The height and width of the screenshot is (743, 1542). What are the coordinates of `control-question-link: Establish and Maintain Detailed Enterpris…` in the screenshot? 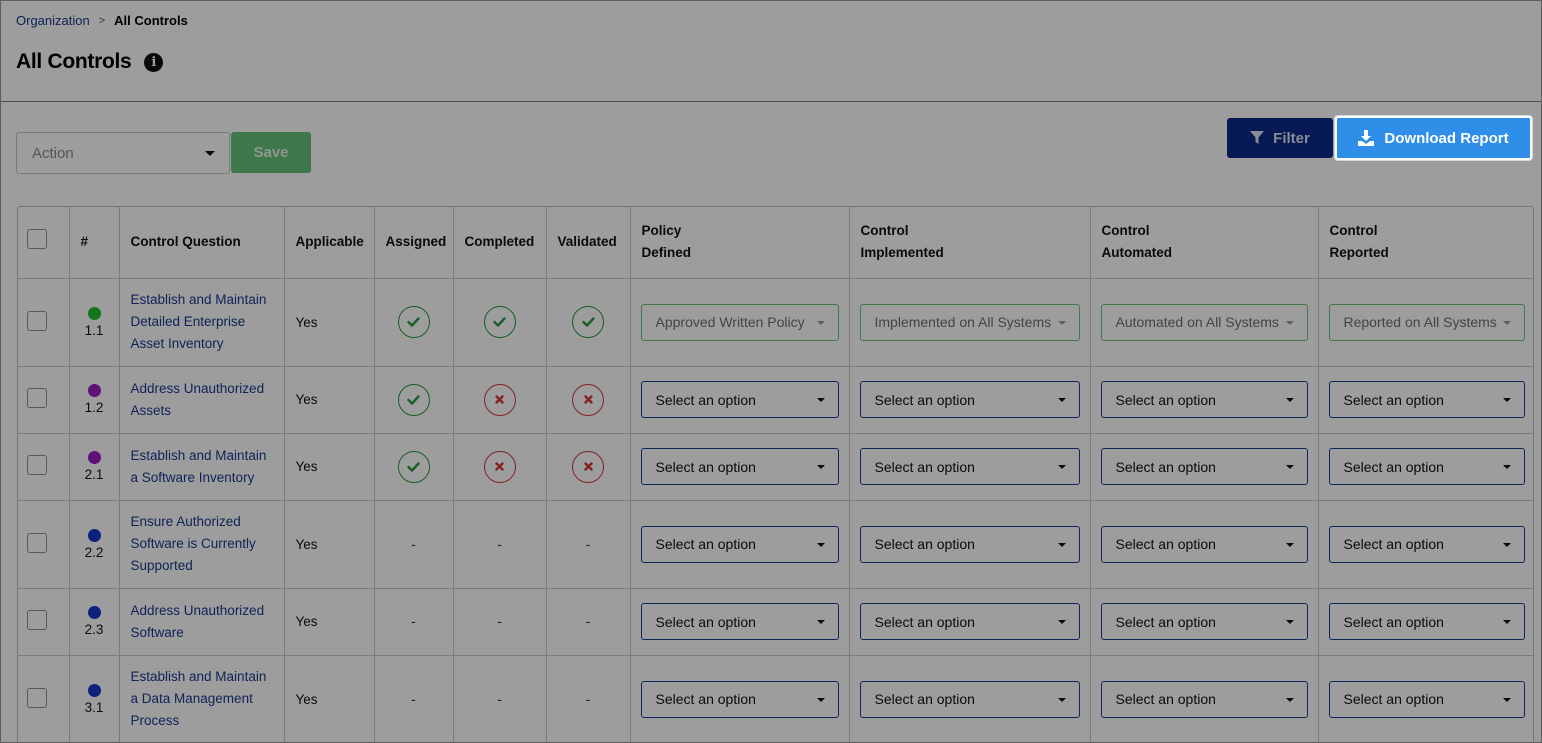 It's located at (202, 322).